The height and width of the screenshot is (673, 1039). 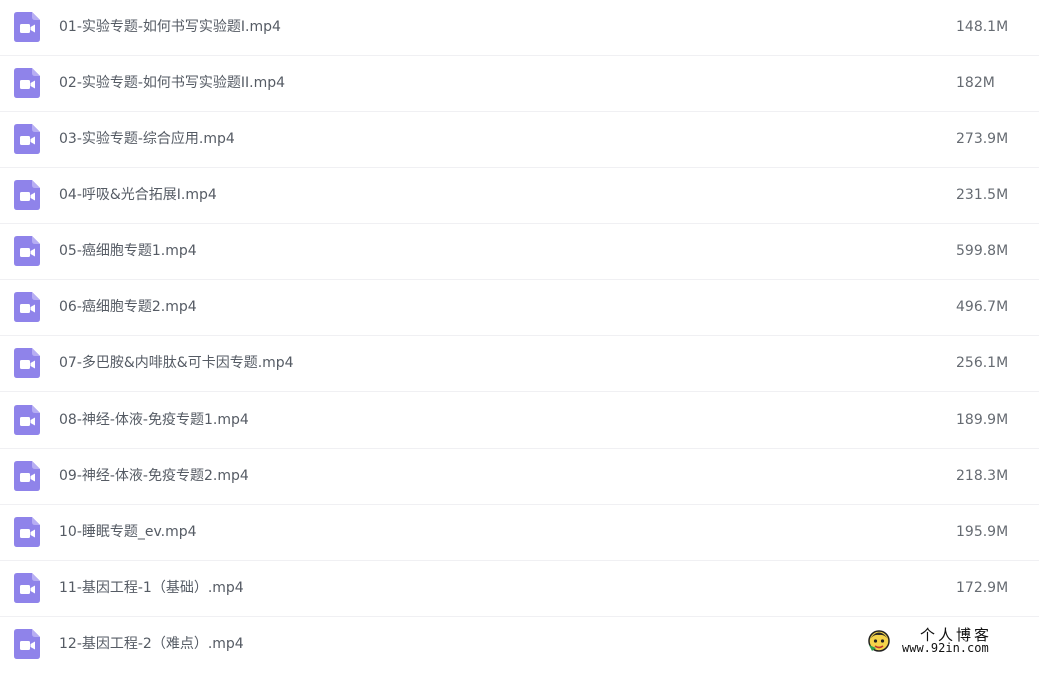 What do you see at coordinates (519, 196) in the screenshot?
I see `file-row: 04-呼吸&光合拓展I.mp4 231.5M` at bounding box center [519, 196].